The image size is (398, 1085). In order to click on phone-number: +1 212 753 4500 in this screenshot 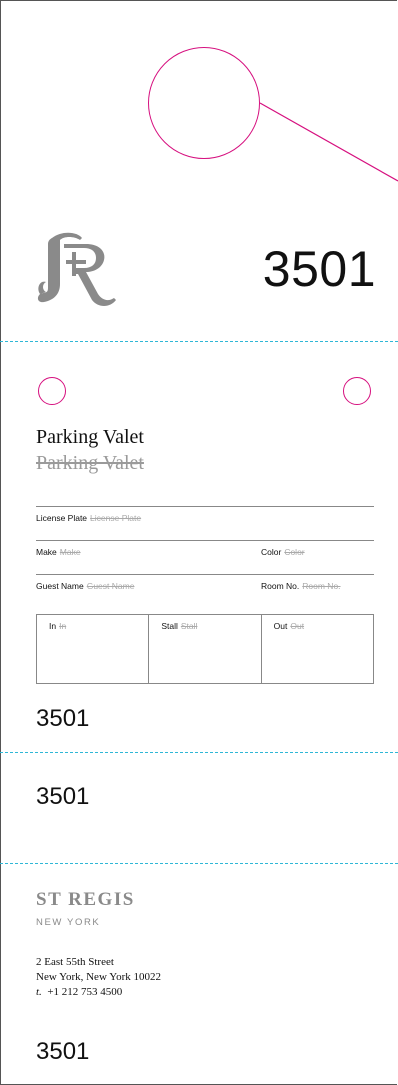, I will do `click(85, 992)`.